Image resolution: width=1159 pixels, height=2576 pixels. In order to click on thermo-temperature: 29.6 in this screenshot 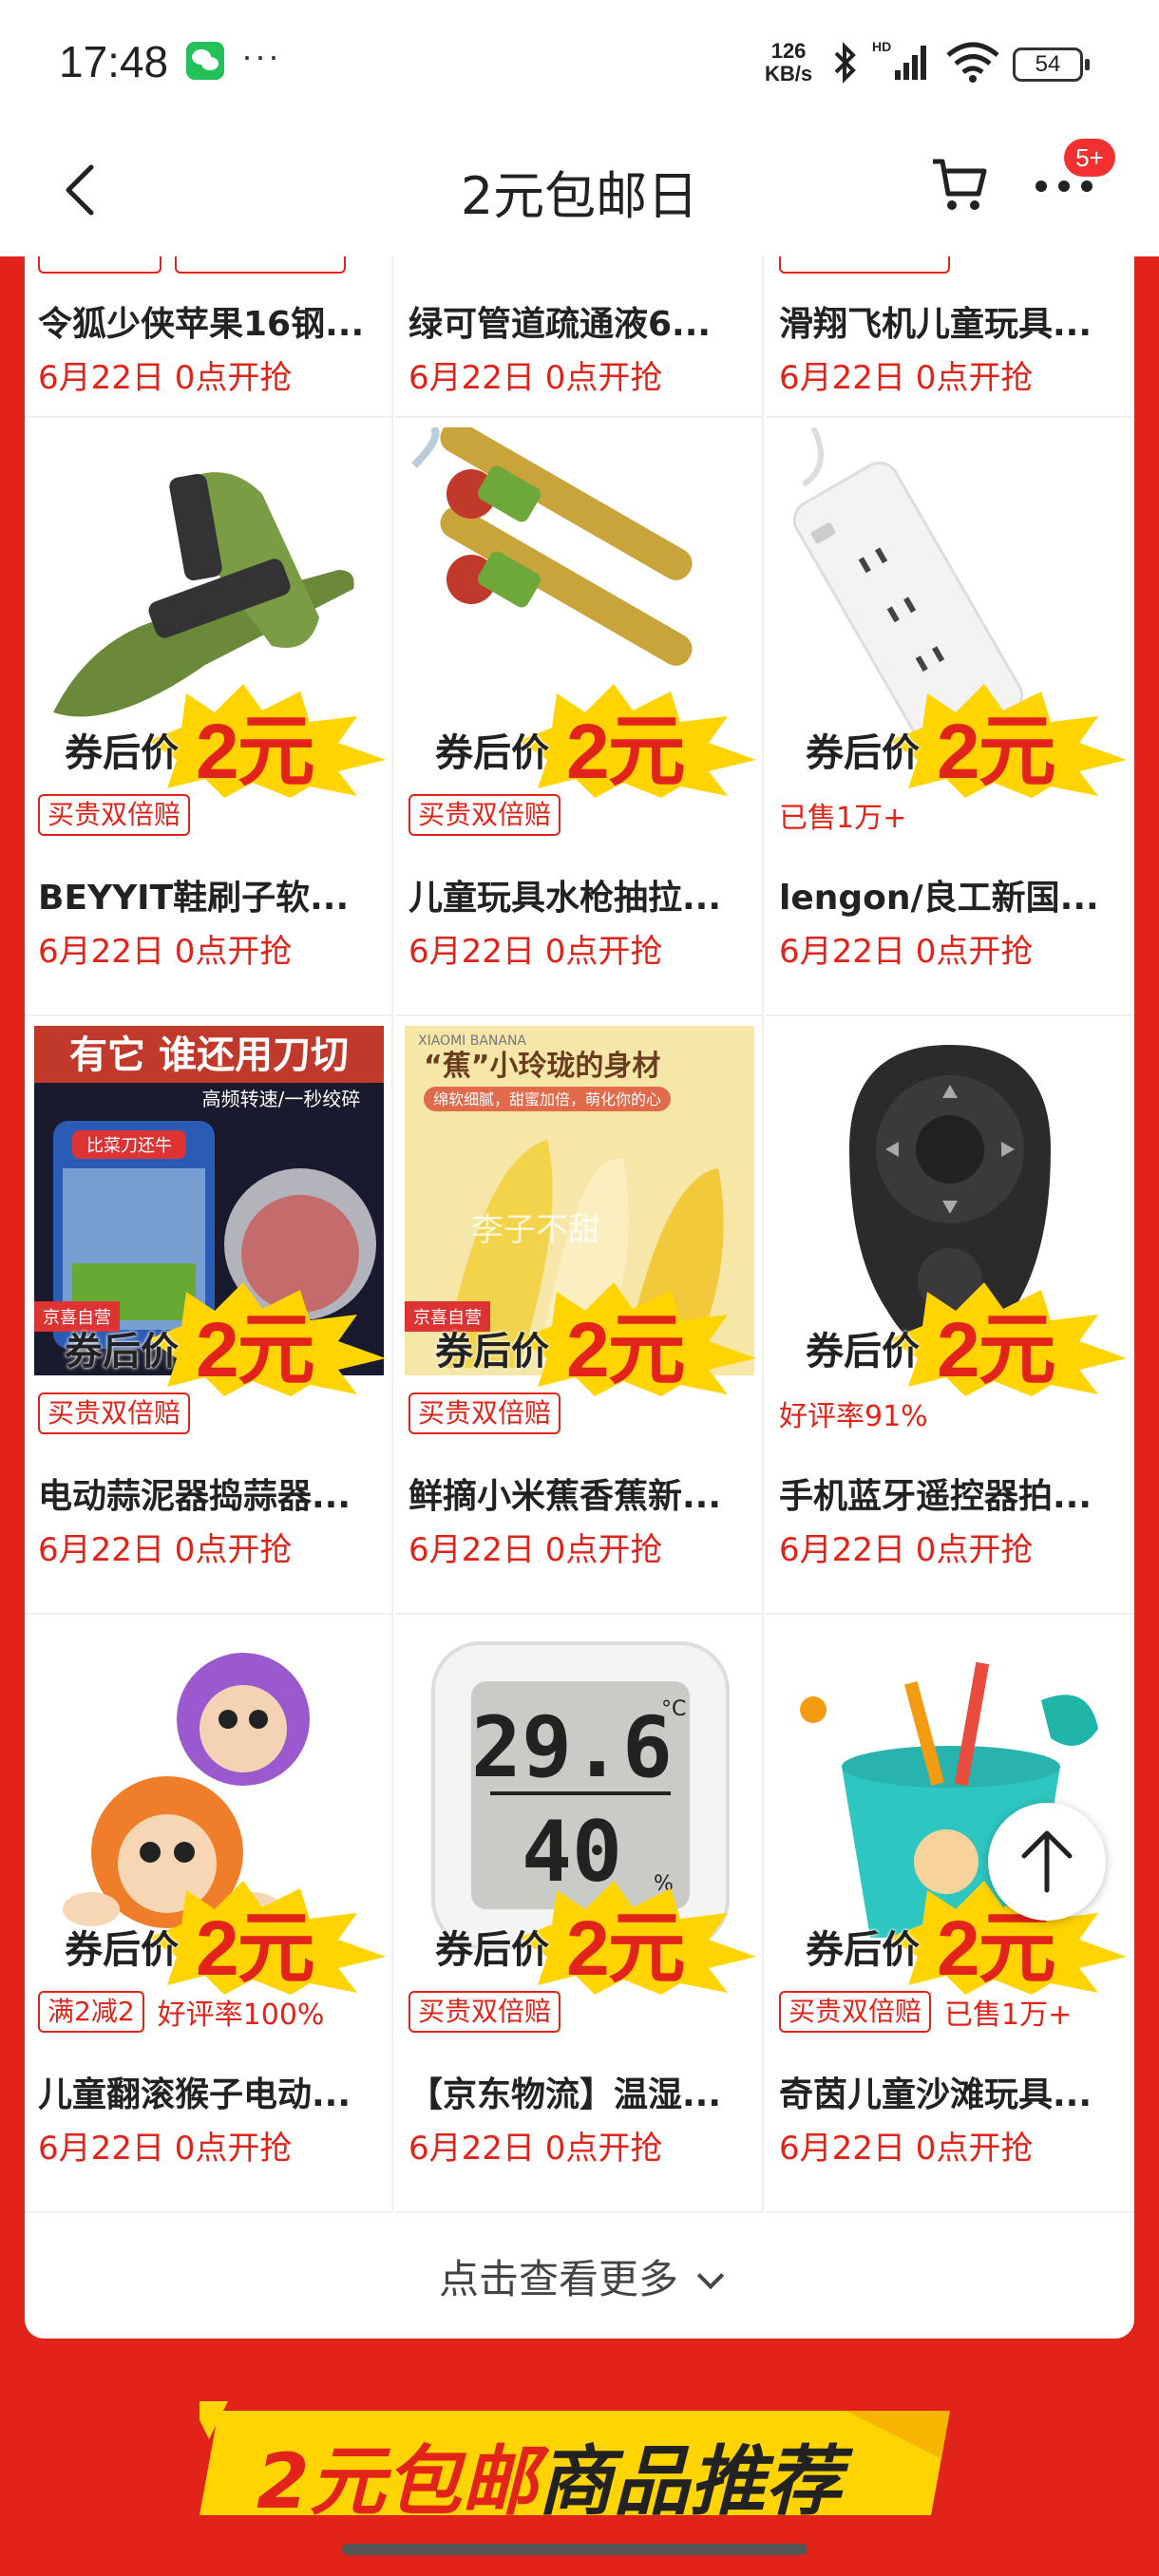, I will do `click(572, 1747)`.